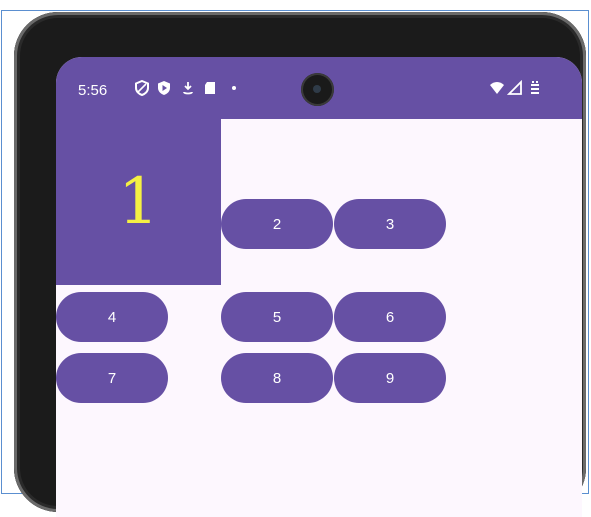 This screenshot has height=517, width=591. What do you see at coordinates (112, 378) in the screenshot?
I see `button-7: 7` at bounding box center [112, 378].